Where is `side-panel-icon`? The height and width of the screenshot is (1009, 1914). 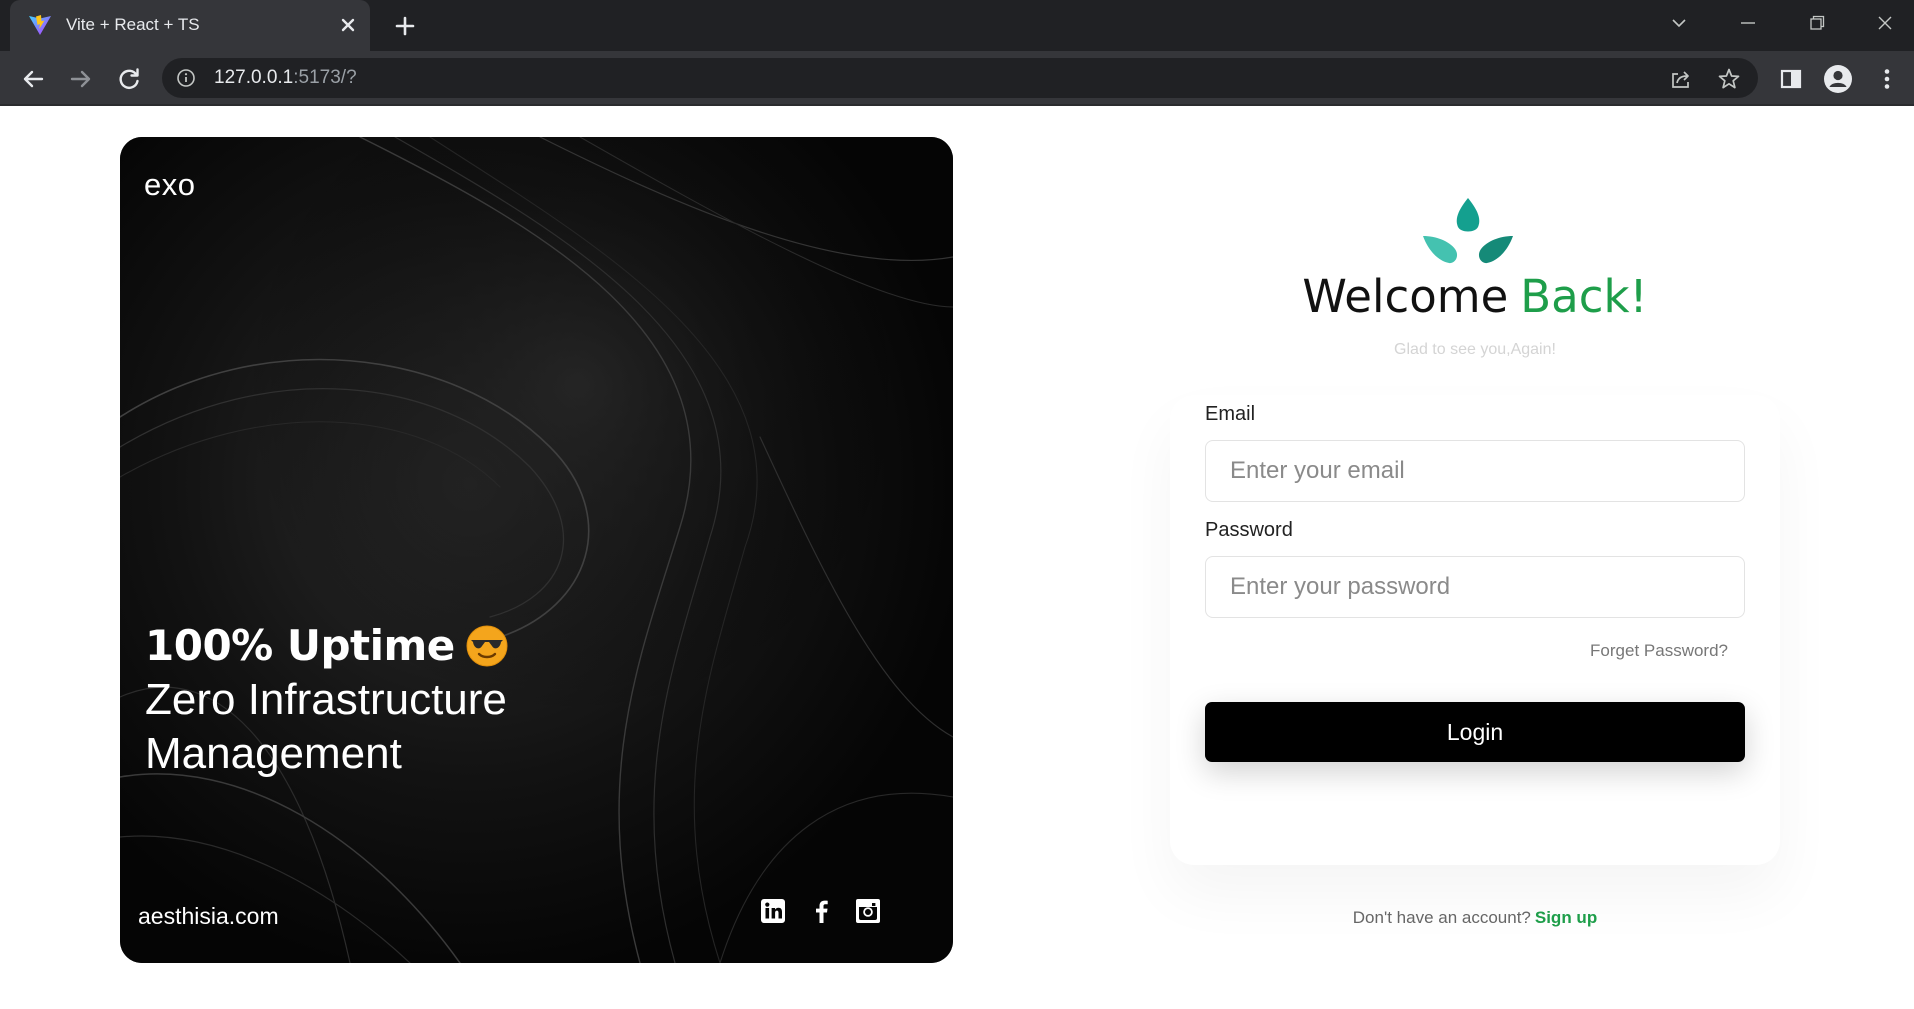
side-panel-icon is located at coordinates (1791, 79).